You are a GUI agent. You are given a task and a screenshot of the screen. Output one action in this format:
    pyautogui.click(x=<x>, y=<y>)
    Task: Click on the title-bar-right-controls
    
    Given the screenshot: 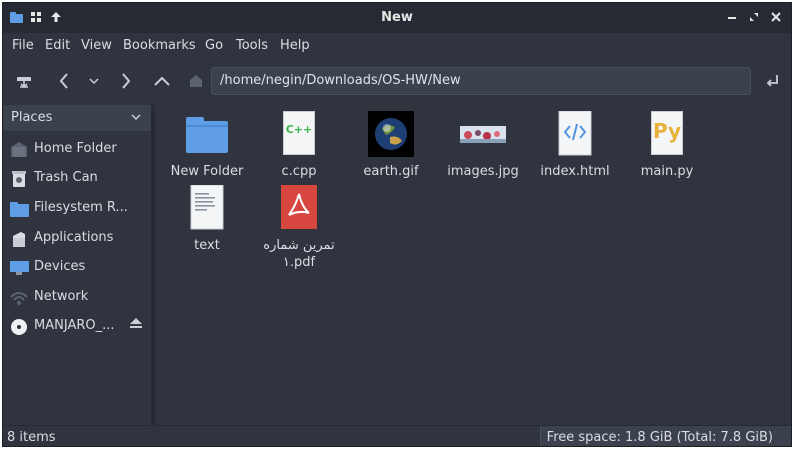 What is the action you would take?
    pyautogui.click(x=754, y=17)
    